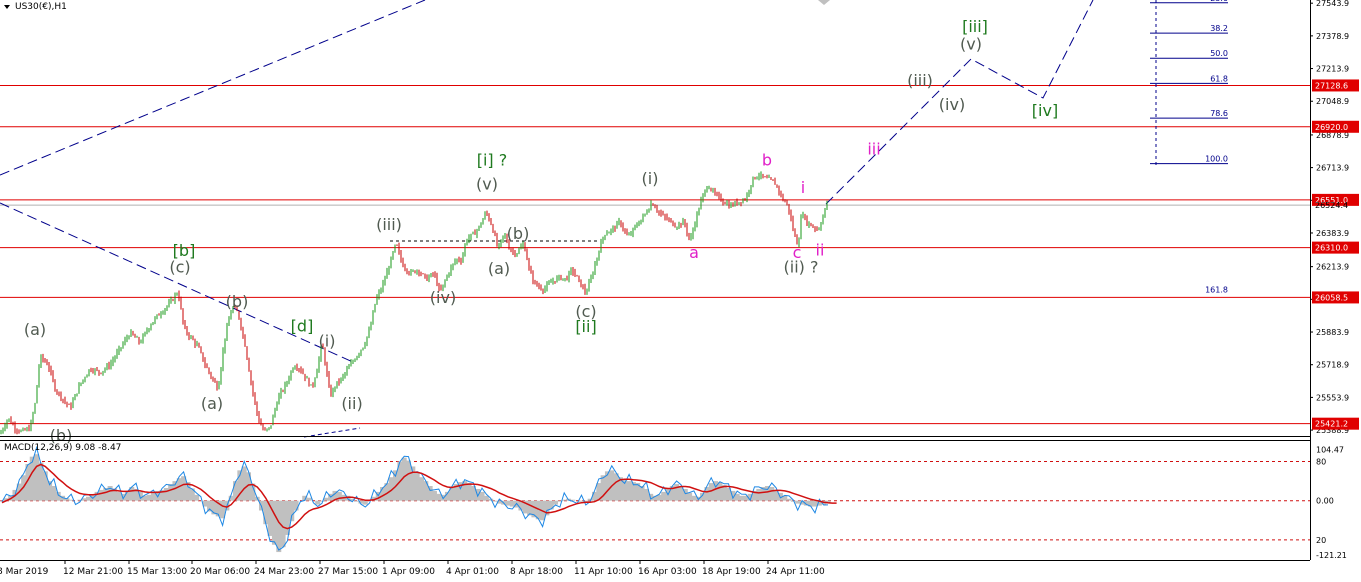 This screenshot has height=582, width=1361. What do you see at coordinates (1321, 462) in the screenshot?
I see `macd-tick-label: 80` at bounding box center [1321, 462].